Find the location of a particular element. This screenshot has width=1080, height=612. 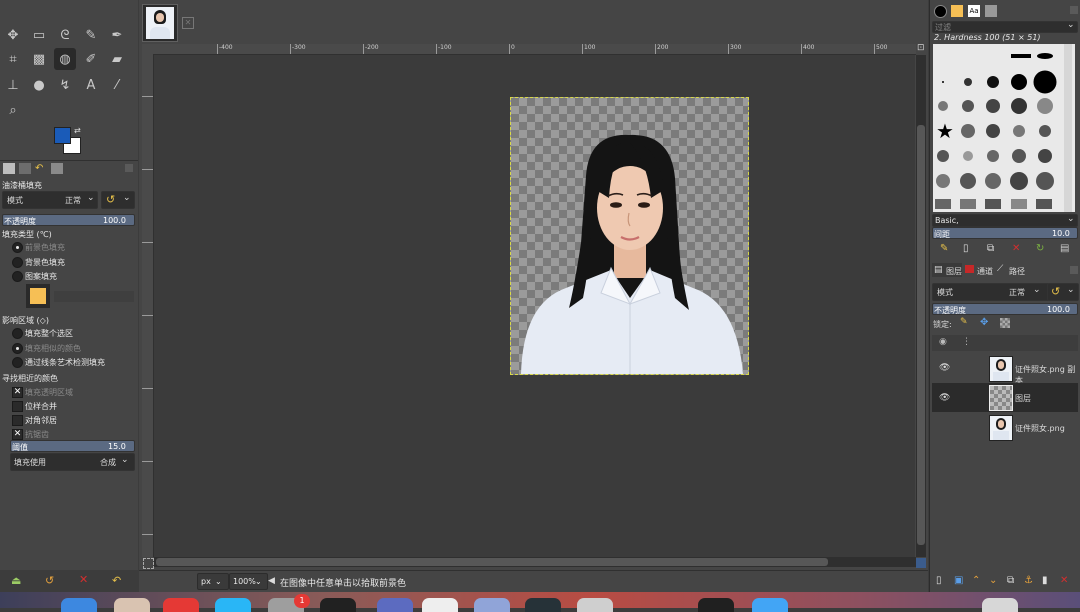

save-preset-icon: ⏏ is located at coordinates (16, 580).